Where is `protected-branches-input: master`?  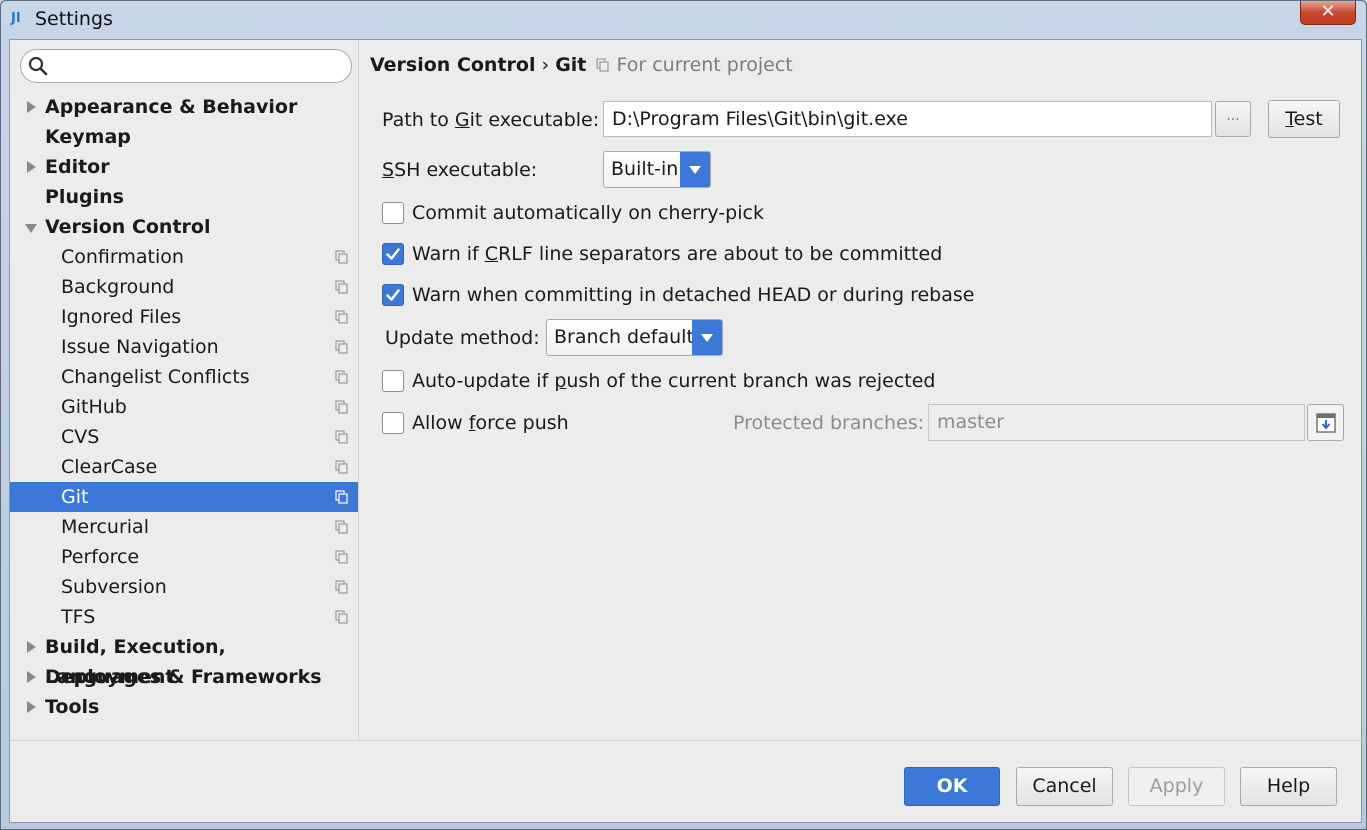
protected-branches-input: master is located at coordinates (1116, 422).